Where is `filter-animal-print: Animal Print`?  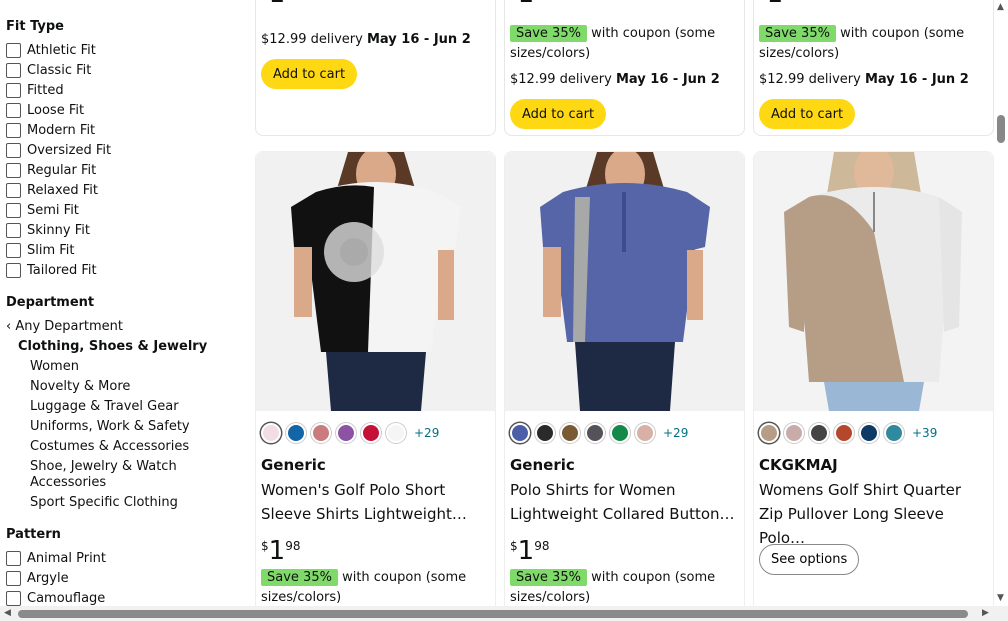 filter-animal-print: Animal Print is located at coordinates (56, 558).